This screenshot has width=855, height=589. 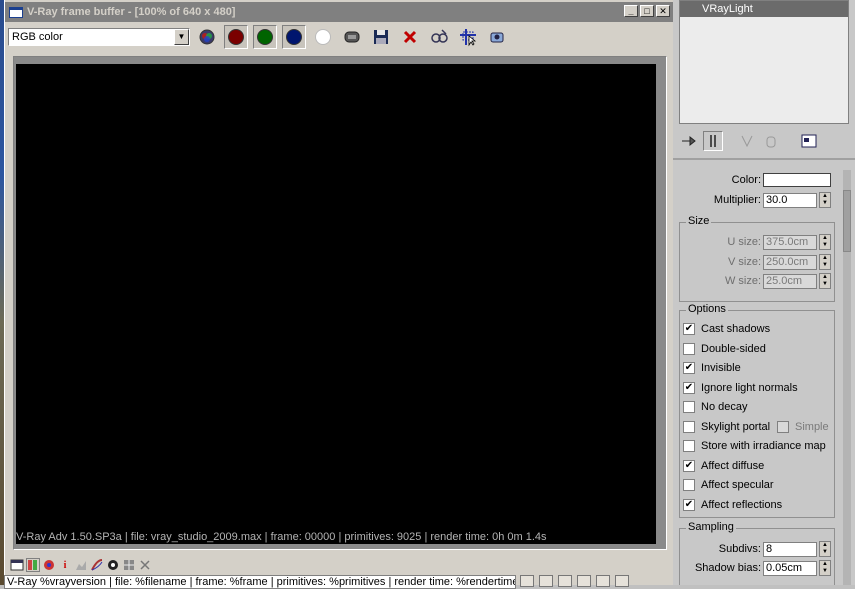 What do you see at coordinates (603, 581) in the screenshot?
I see `stamp-position-icon` at bounding box center [603, 581].